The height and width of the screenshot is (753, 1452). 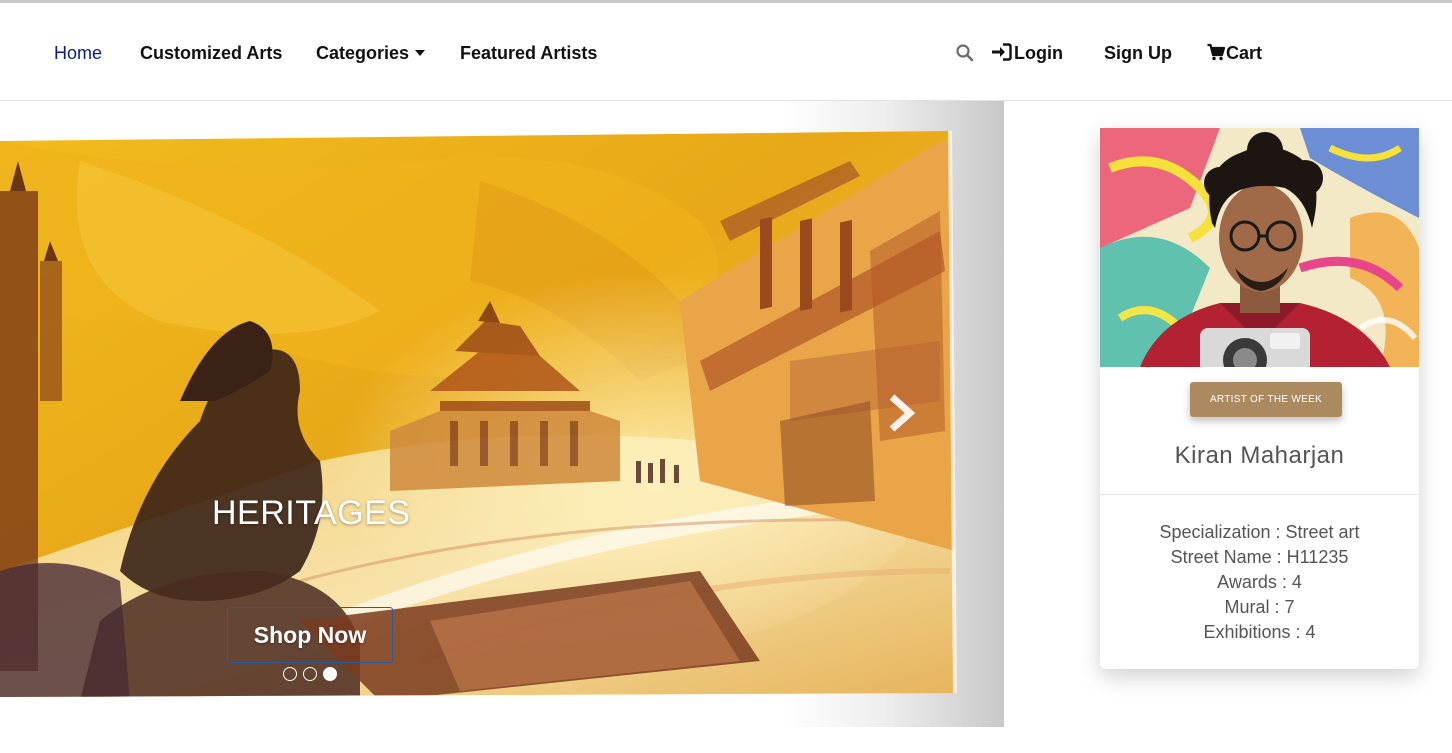 I want to click on search-icon, so click(x=965, y=53).